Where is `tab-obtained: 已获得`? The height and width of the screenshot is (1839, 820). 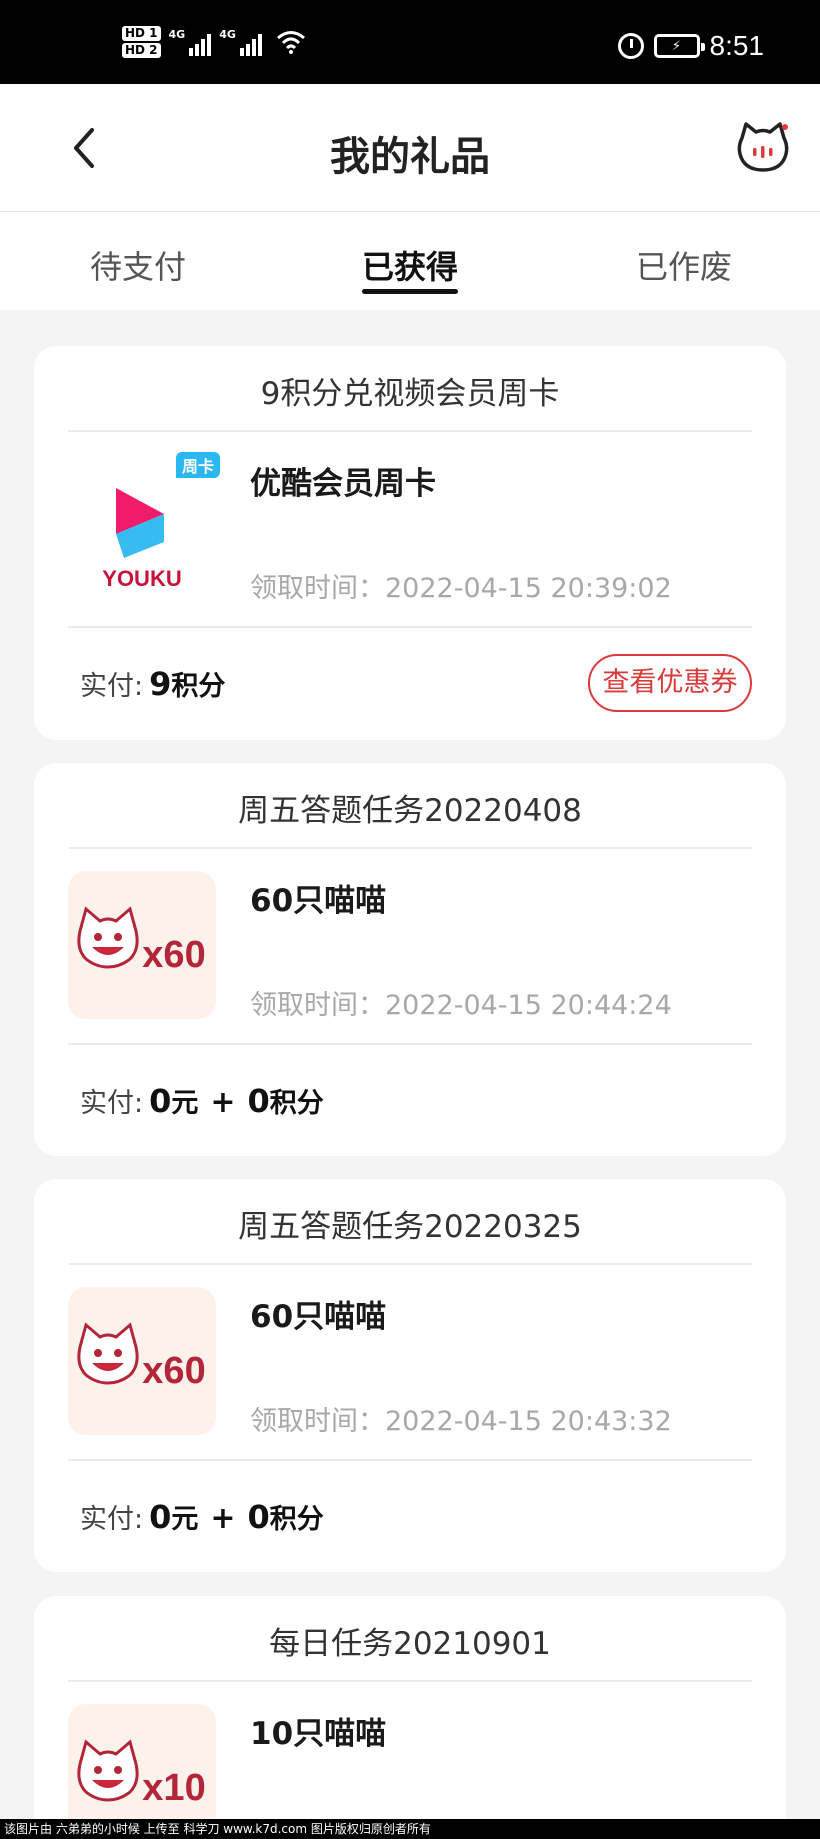
tab-obtained: 已获得 is located at coordinates (410, 265).